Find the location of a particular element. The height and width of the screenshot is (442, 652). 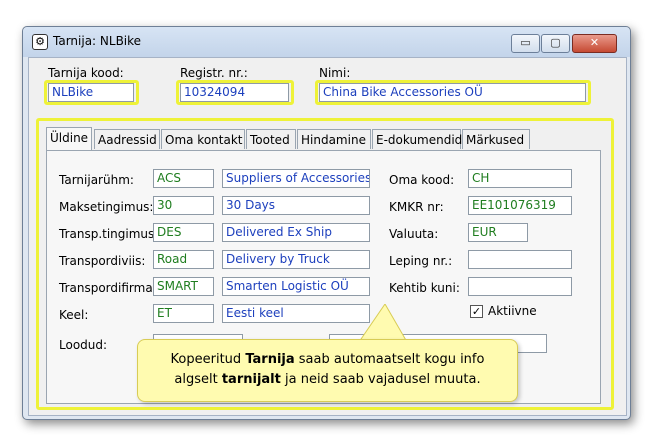

own-code-field: CH is located at coordinates (520, 178).